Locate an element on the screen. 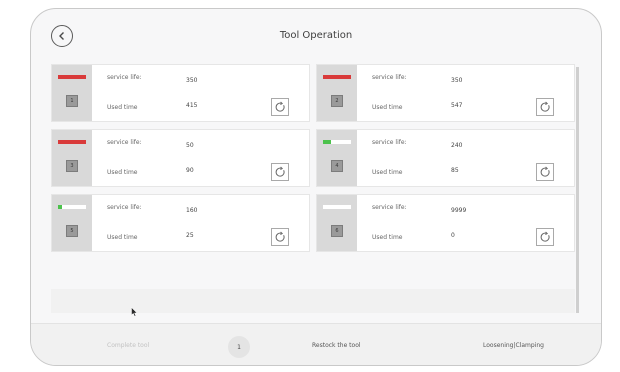  tool-card: 4 service life: 240 Used time 85 is located at coordinates (445, 158).